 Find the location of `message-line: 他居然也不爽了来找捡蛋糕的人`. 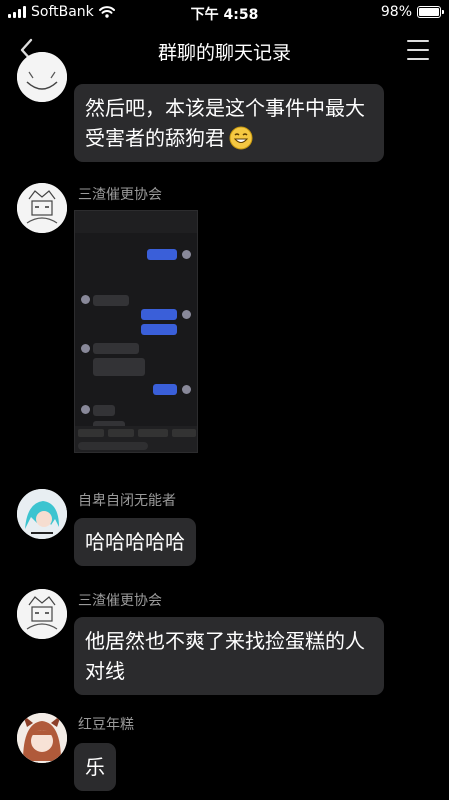

message-line: 他居然也不爽了来找捡蛋糕的人 is located at coordinates (225, 641).